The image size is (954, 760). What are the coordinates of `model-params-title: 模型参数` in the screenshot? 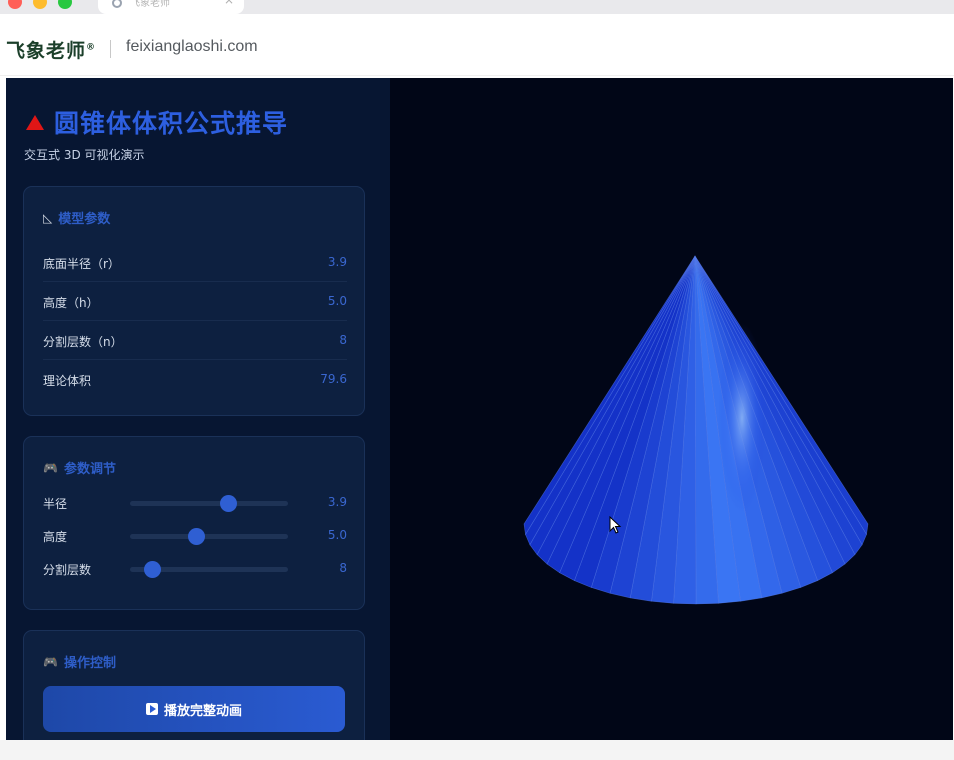 It's located at (84, 219).